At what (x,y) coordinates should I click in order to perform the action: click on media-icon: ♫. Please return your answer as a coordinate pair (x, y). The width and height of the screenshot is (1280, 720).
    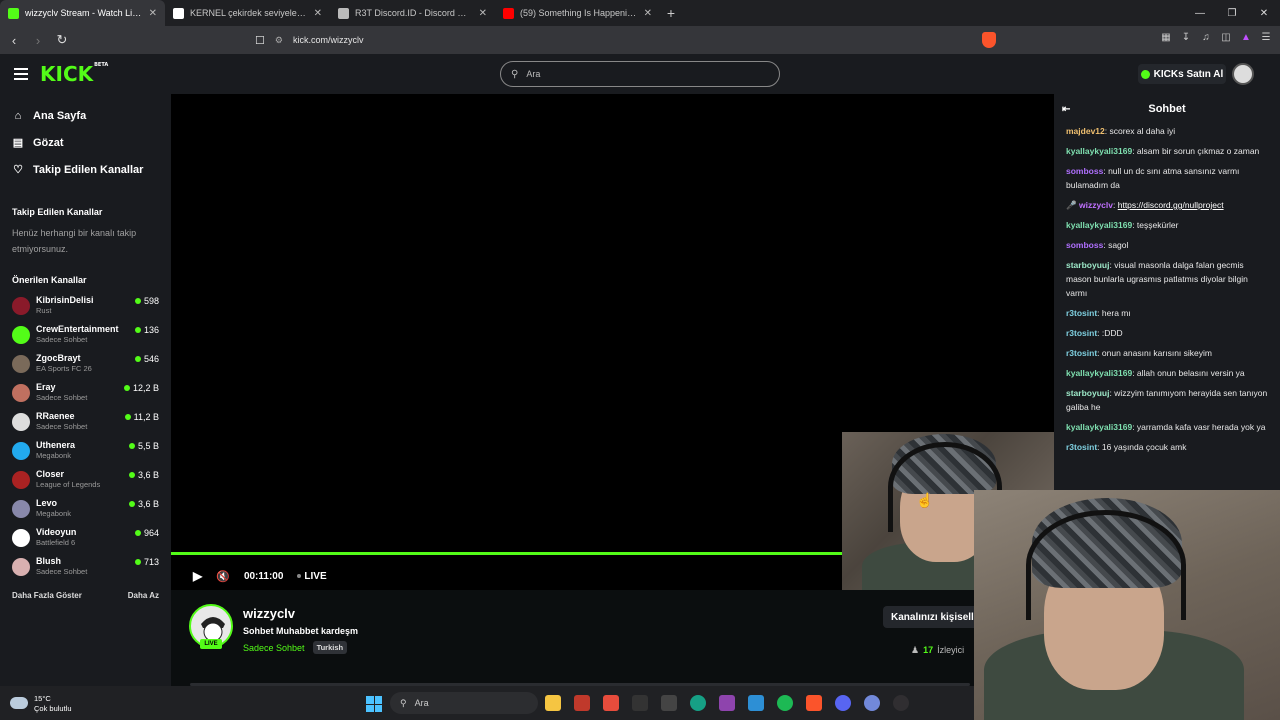
    Looking at the image, I should click on (1206, 39).